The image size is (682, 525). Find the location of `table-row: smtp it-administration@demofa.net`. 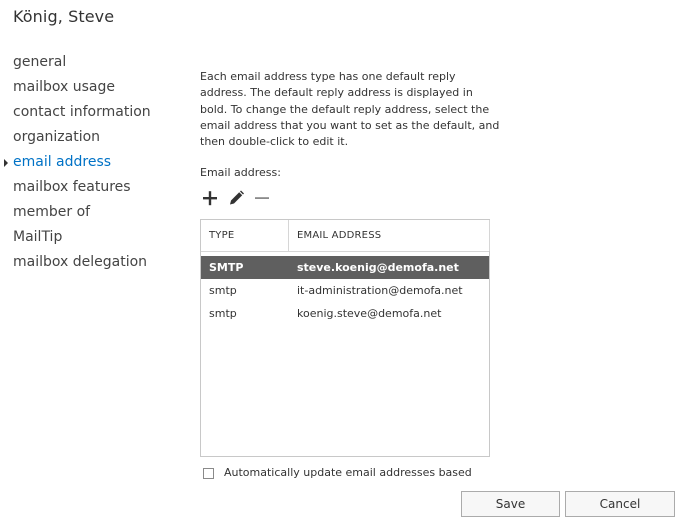

table-row: smtp it-administration@demofa.net is located at coordinates (345, 290).